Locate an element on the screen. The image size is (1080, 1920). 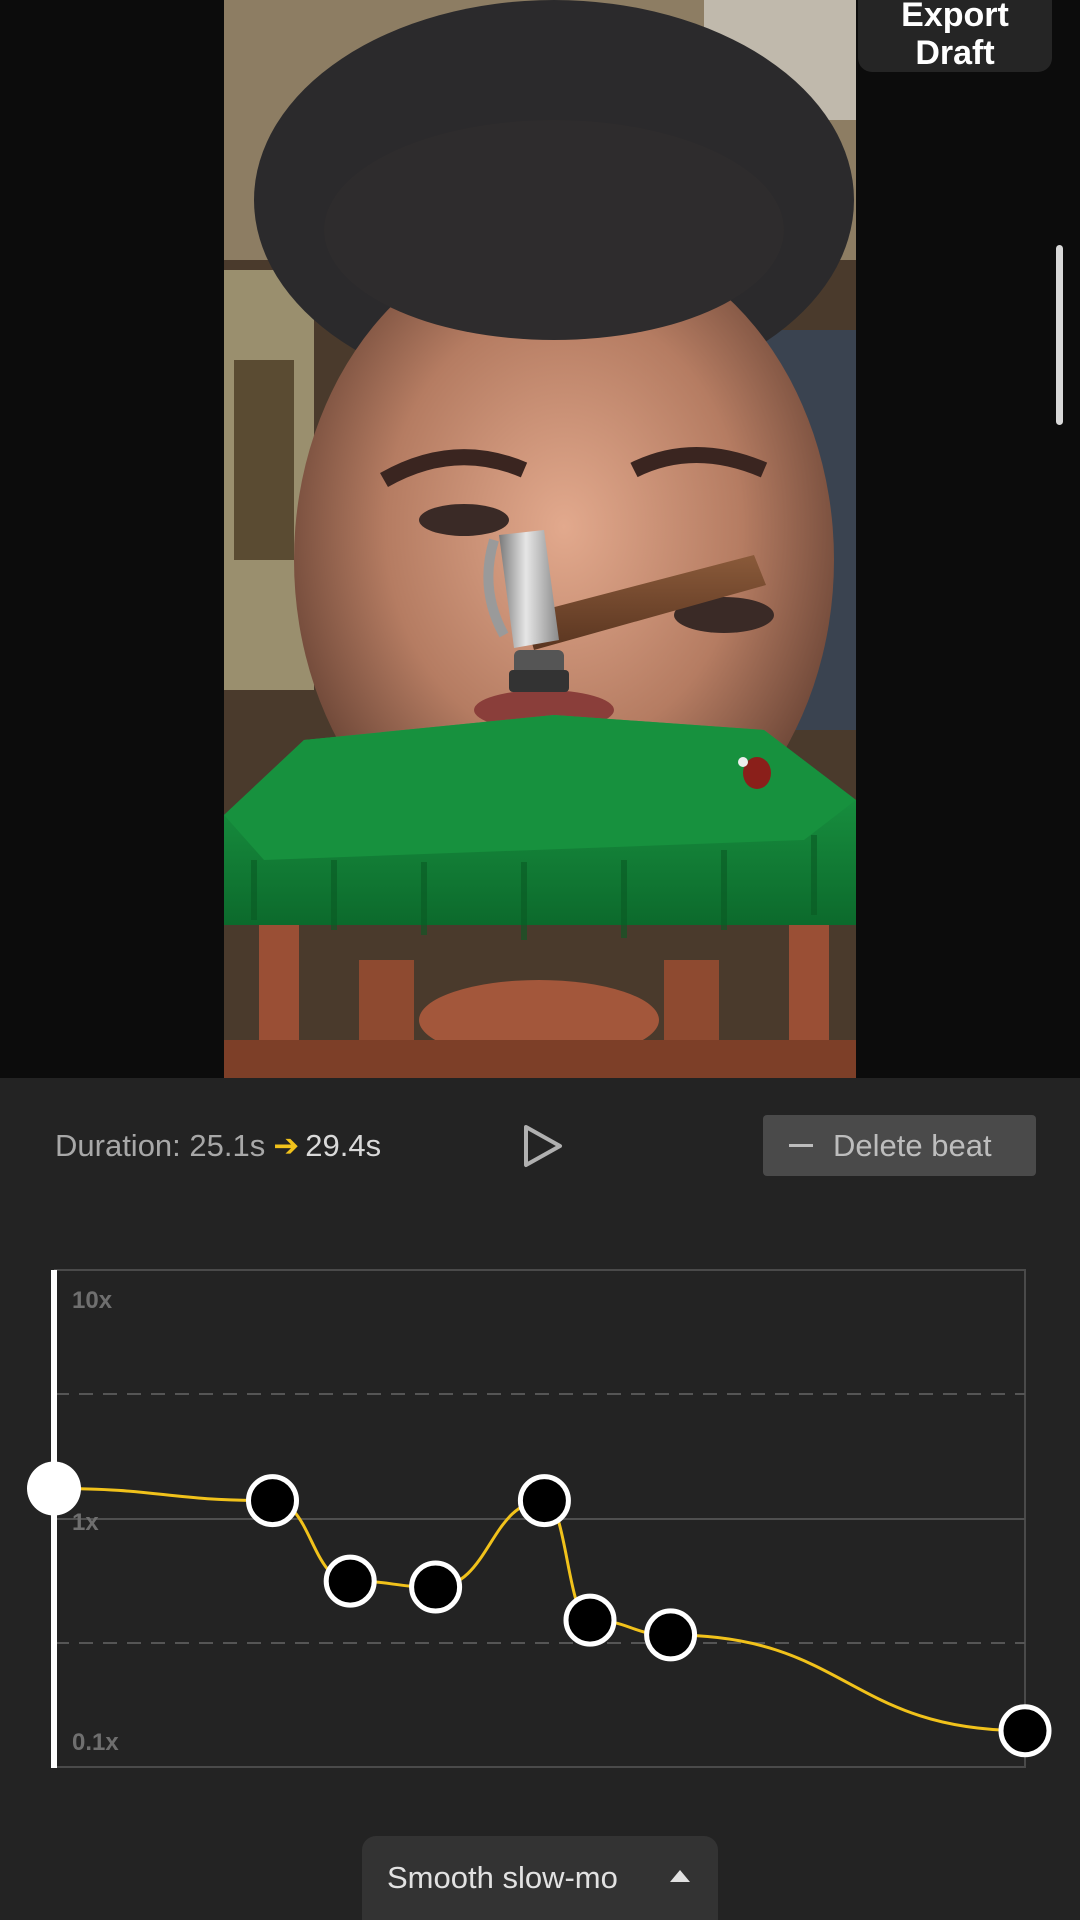
y-label-0.1x: 0.1x is located at coordinates (95, 1742).